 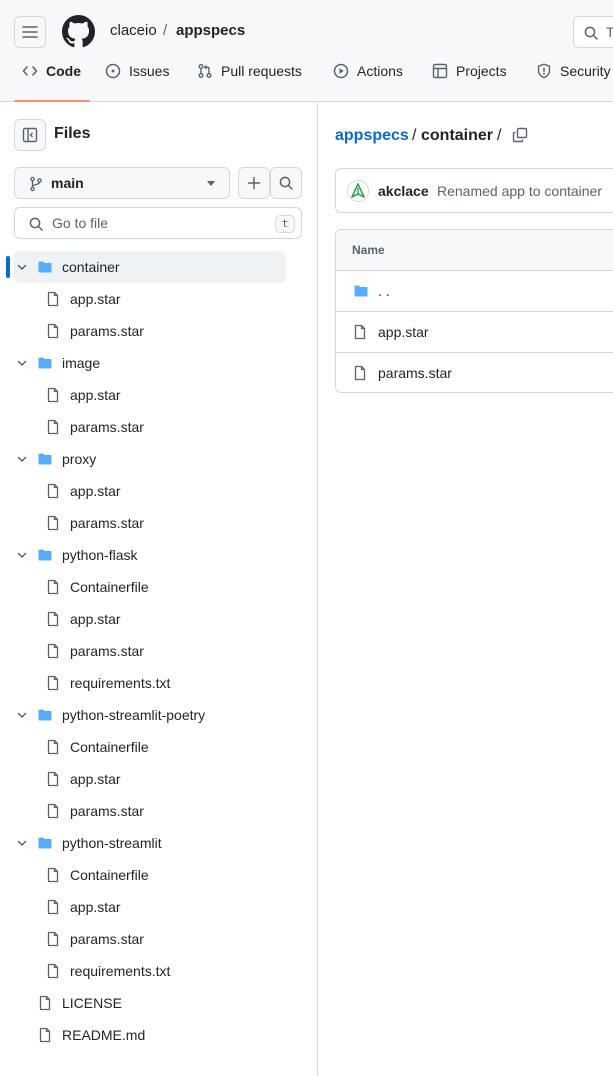 What do you see at coordinates (104, 1035) in the screenshot?
I see `tree-item-label: README.md` at bounding box center [104, 1035].